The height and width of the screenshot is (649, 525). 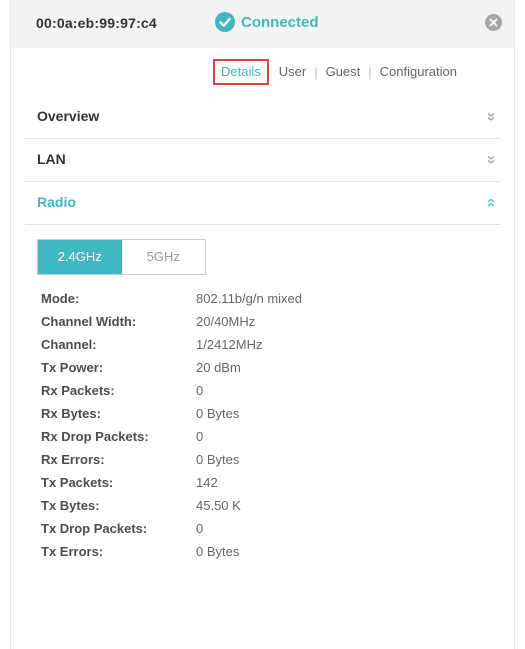 What do you see at coordinates (226, 321) in the screenshot?
I see `stat-value: 20/40MHz` at bounding box center [226, 321].